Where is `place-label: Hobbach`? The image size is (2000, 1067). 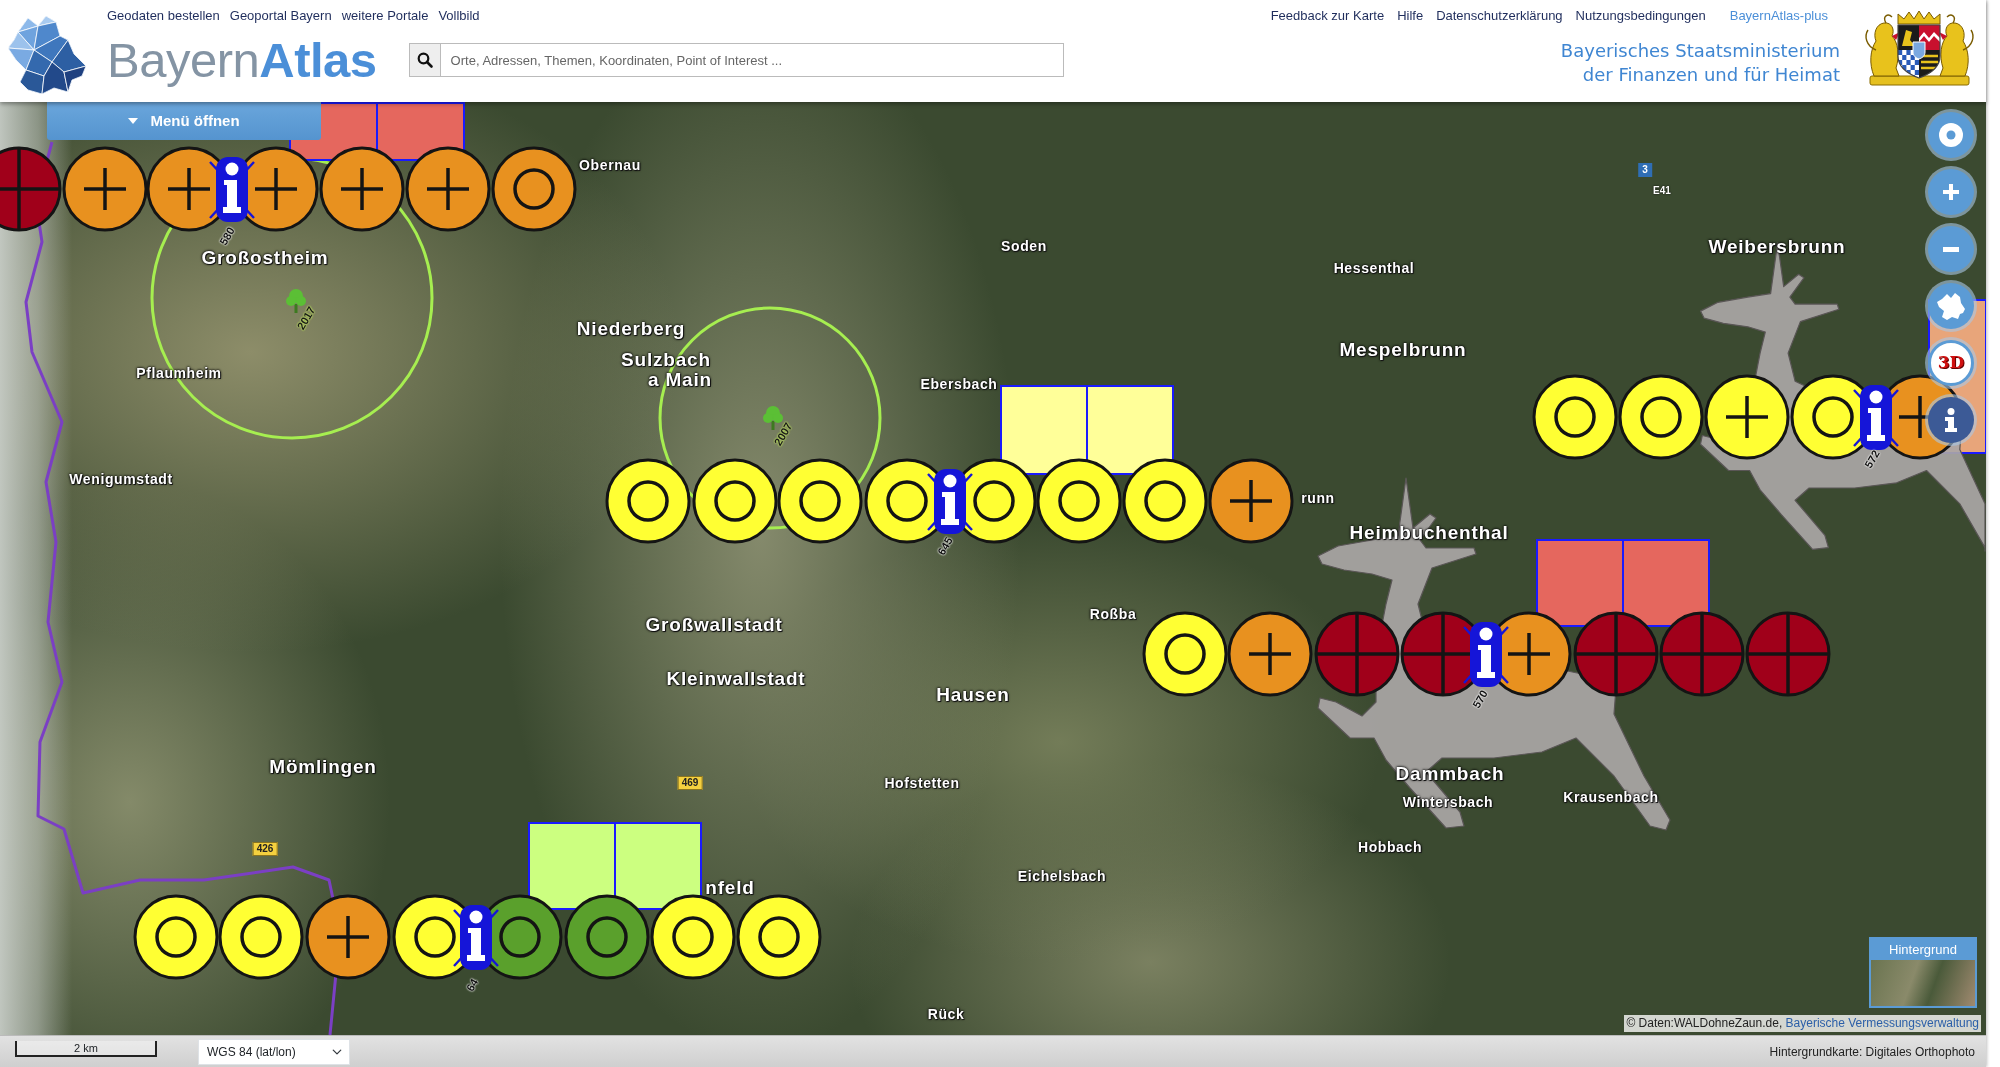
place-label: Hobbach is located at coordinates (1390, 848).